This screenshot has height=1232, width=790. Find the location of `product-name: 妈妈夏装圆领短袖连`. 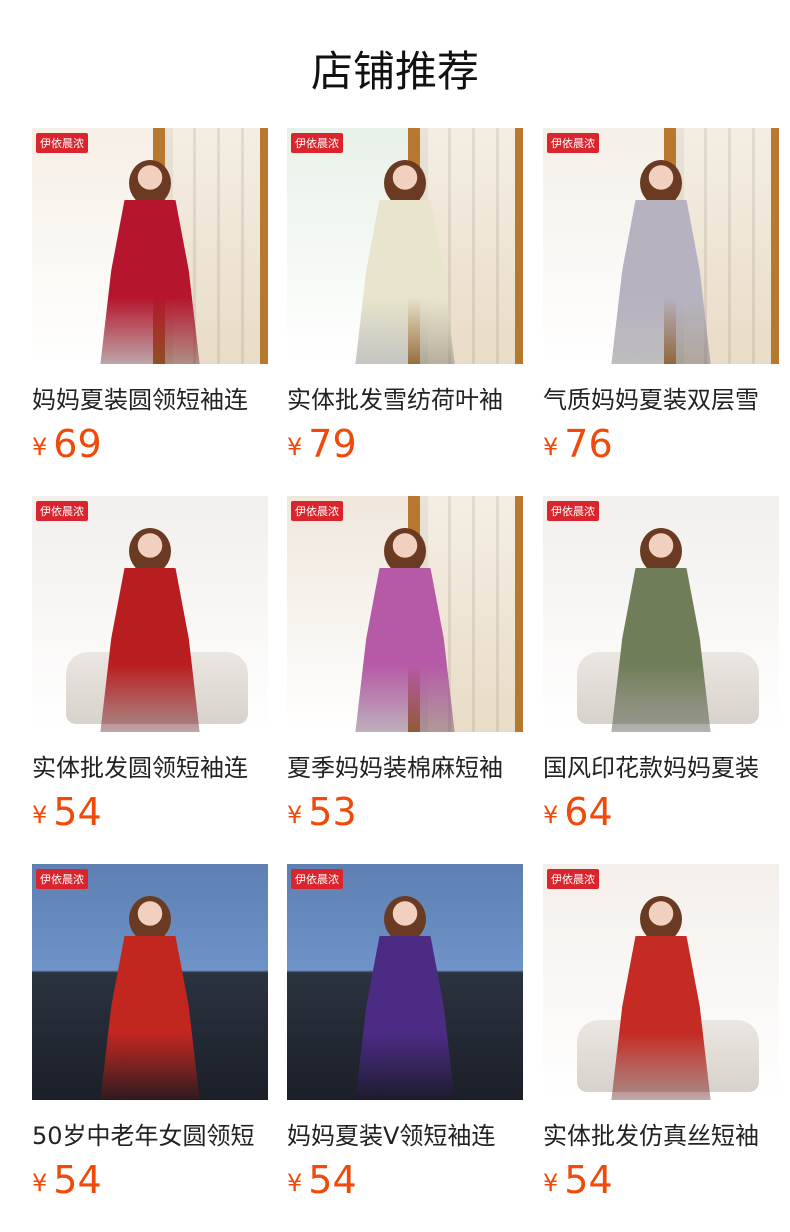

product-name: 妈妈夏装圆领短袖连 is located at coordinates (150, 397).